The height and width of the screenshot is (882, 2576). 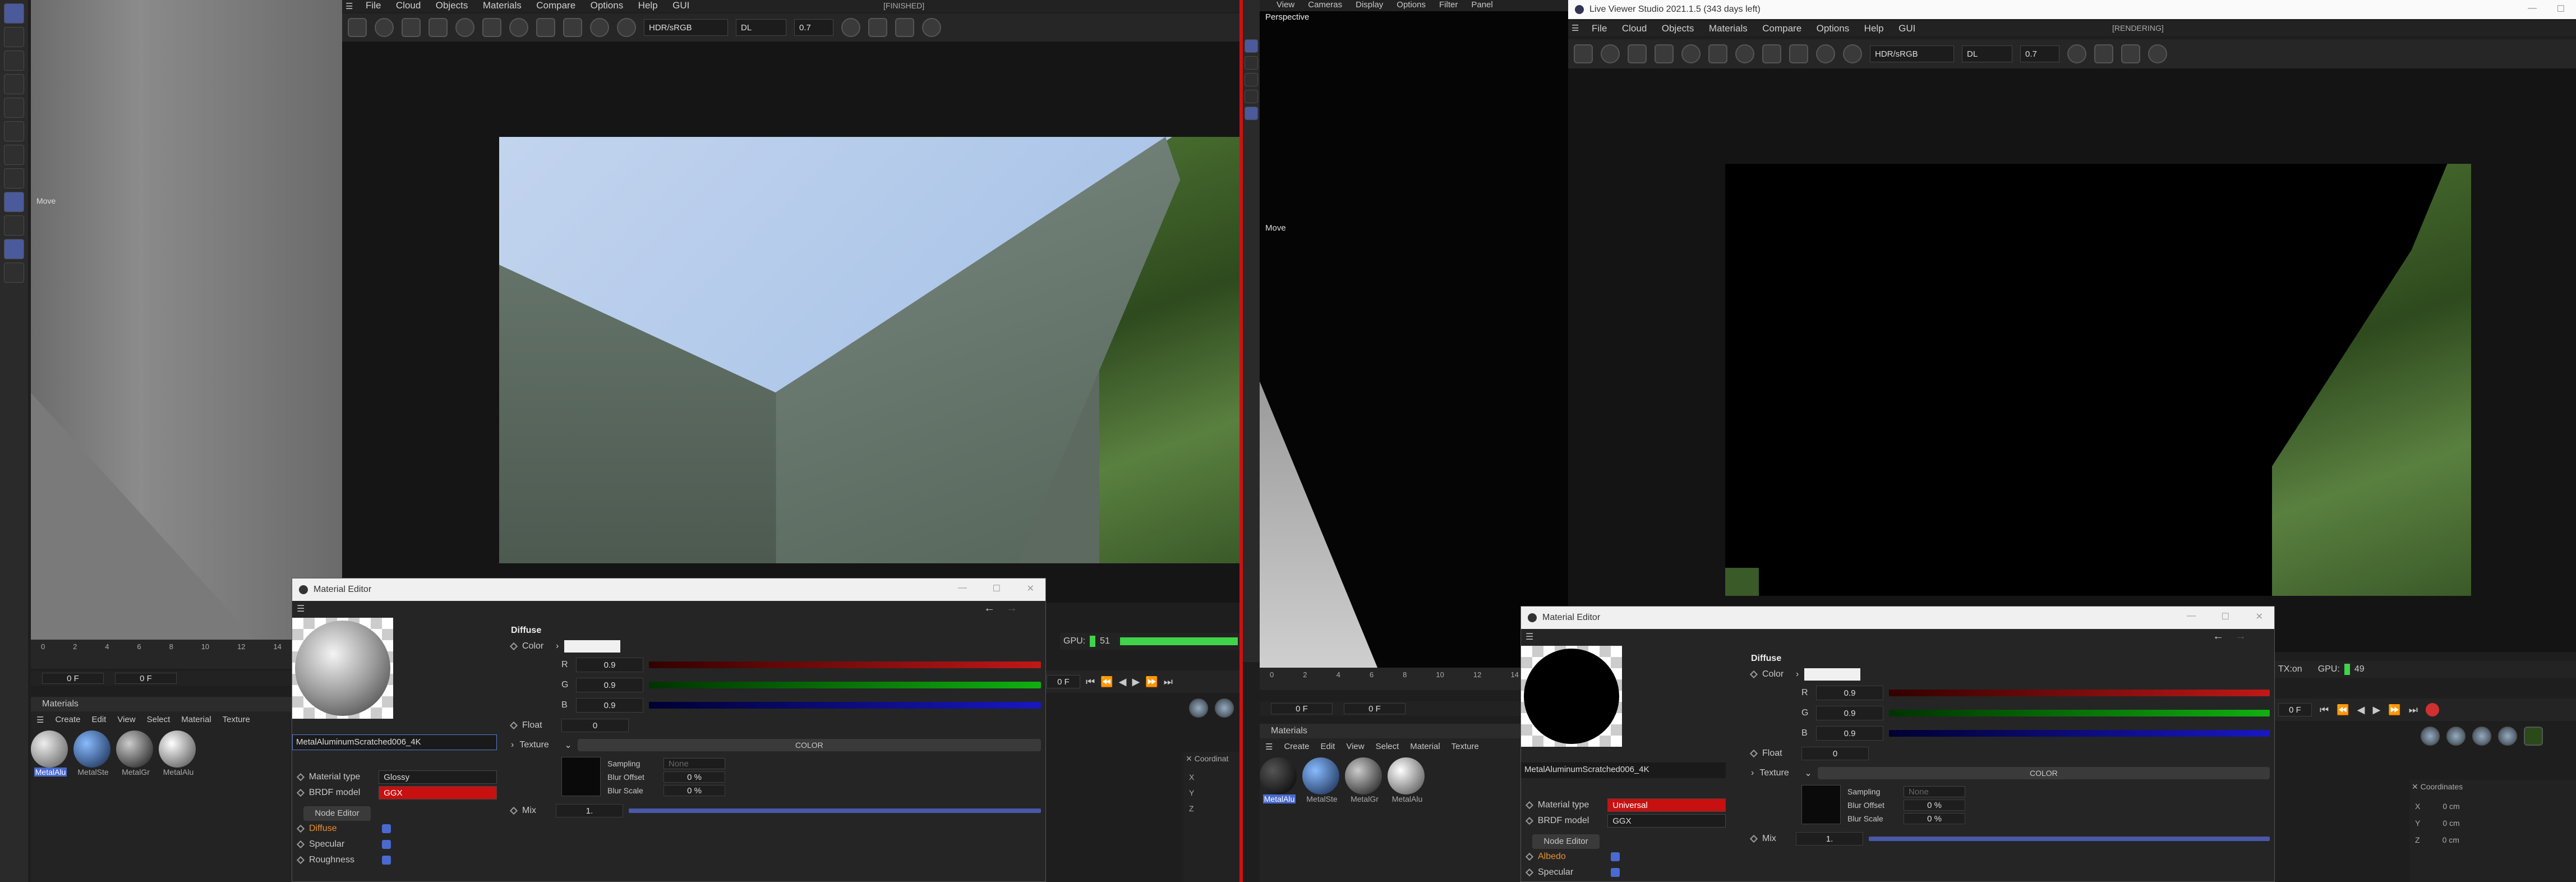 What do you see at coordinates (2451, 839) in the screenshot?
I see `coord-z-value: 0 cm` at bounding box center [2451, 839].